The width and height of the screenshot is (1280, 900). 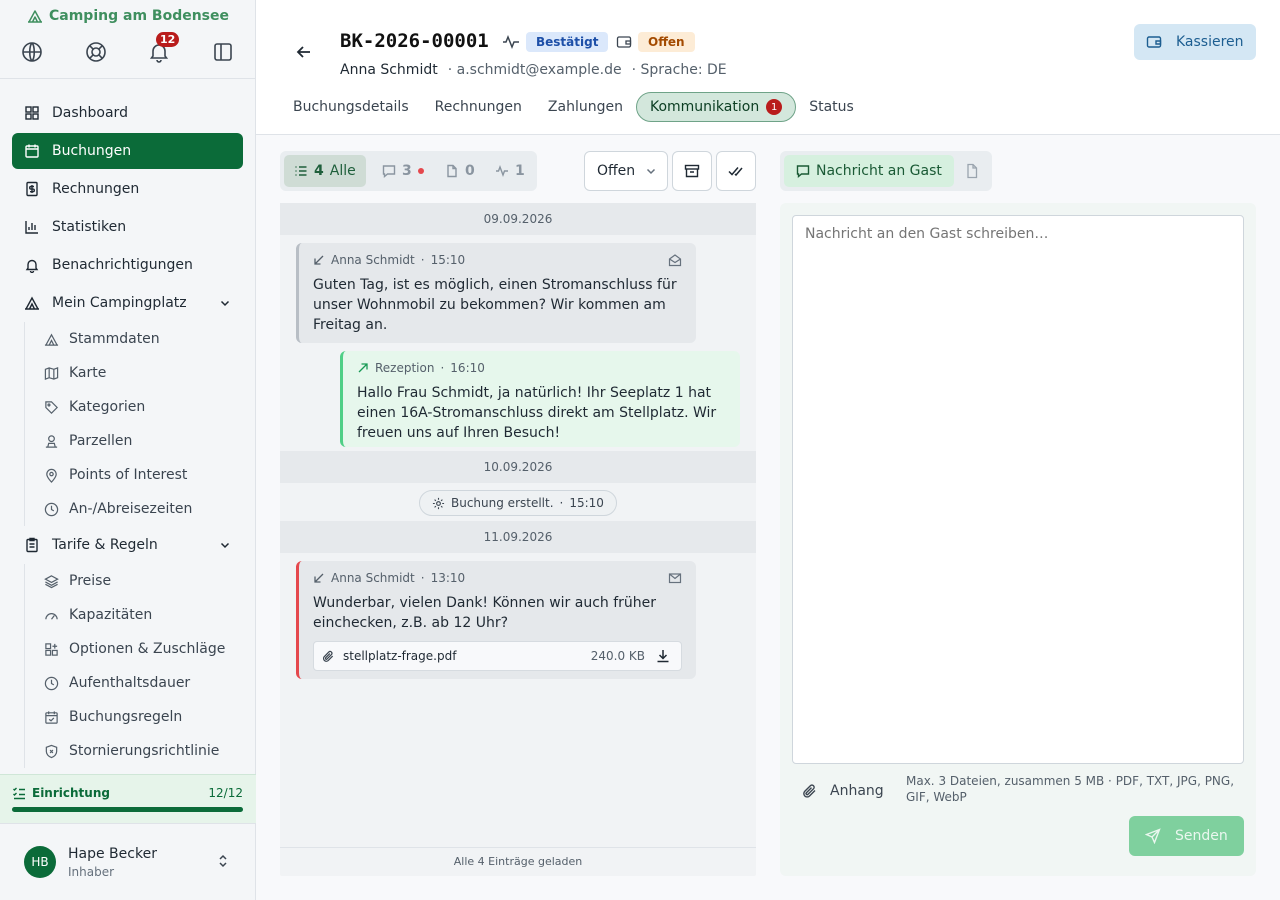 I want to click on sidebar-item-buchungsregeln: Buchungsregeln, so click(x=113, y=717).